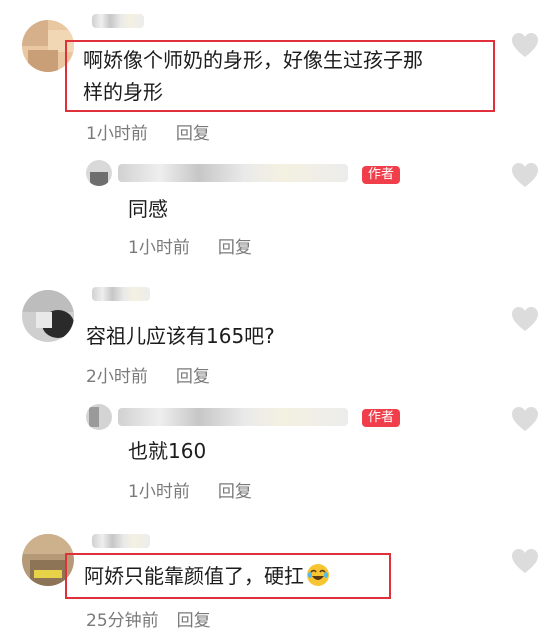 This screenshot has width=554, height=640. I want to click on comment-text-content: 阿娇只能靠颜值了，硬扛, so click(194, 576).